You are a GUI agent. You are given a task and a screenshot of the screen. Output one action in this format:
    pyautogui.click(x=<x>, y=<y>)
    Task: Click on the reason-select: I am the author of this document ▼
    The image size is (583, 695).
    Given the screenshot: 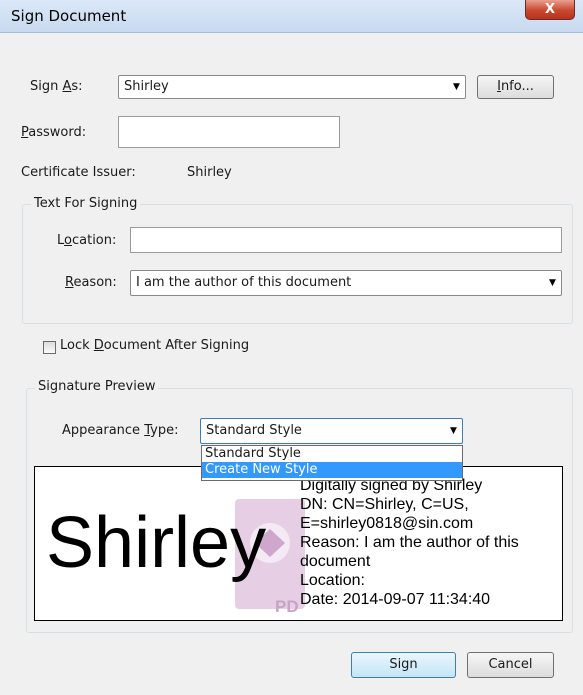 What is the action you would take?
    pyautogui.click(x=346, y=283)
    